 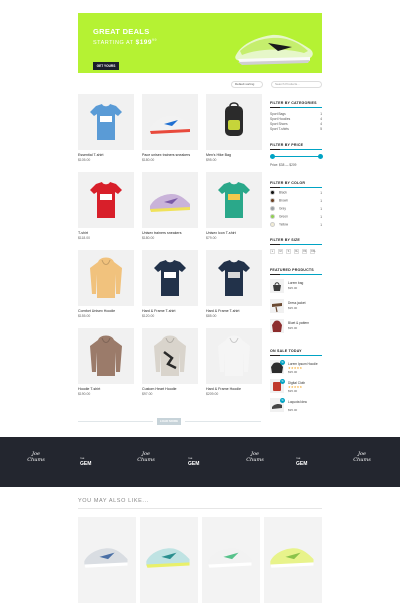 I want to click on featured-product-name: Dress jacket, so click(x=297, y=303).